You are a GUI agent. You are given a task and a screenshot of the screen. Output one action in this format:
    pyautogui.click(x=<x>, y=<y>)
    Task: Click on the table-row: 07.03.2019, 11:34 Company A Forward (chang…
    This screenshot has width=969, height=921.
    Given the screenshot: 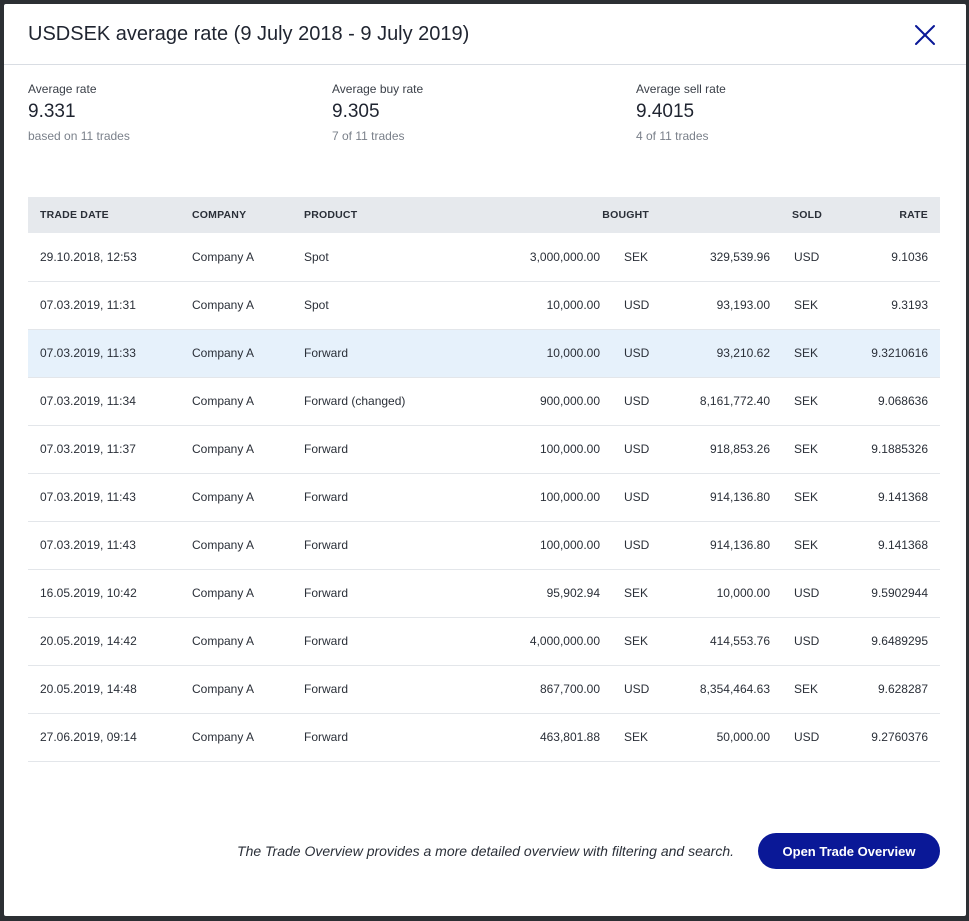 What is the action you would take?
    pyautogui.click(x=484, y=401)
    